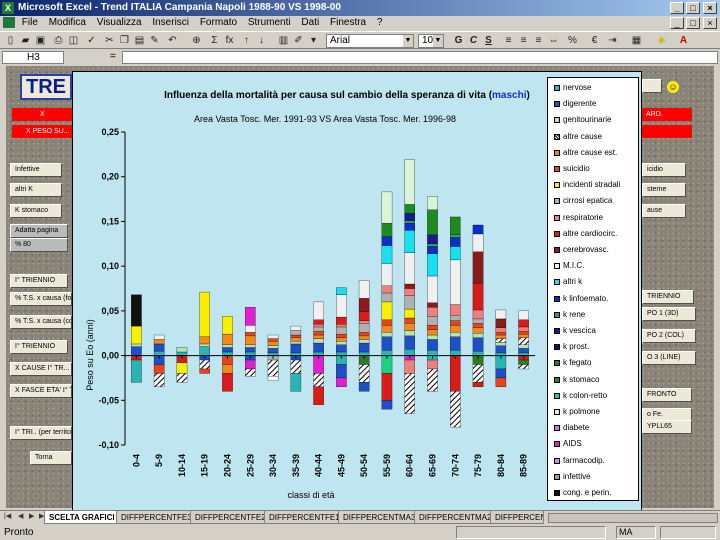 The width and height of the screenshot is (720, 540). Describe the element at coordinates (58, 41) in the screenshot. I see `print-icon: ⎙` at that location.